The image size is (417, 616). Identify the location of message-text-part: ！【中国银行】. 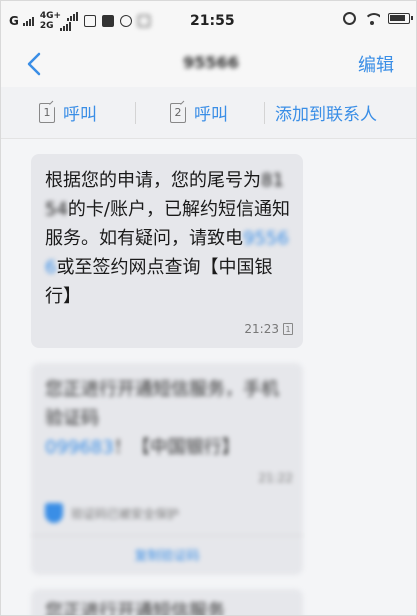
(176, 447).